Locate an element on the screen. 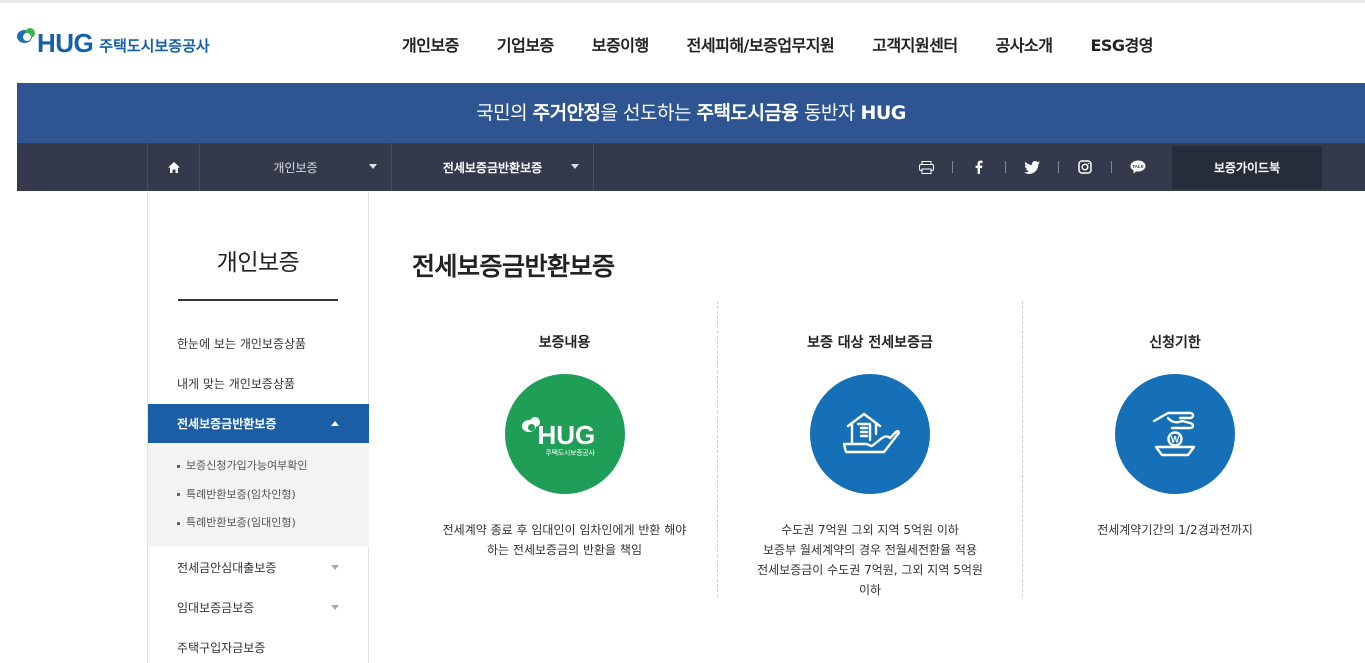  svg-text: TALK is located at coordinates (1138, 166).